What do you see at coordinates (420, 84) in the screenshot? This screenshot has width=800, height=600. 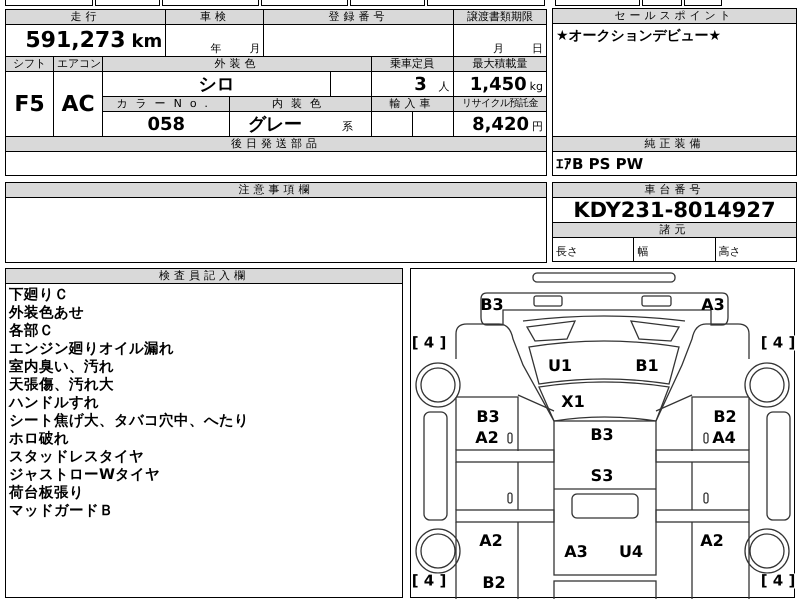 I see `capacity-value: 3` at bounding box center [420, 84].